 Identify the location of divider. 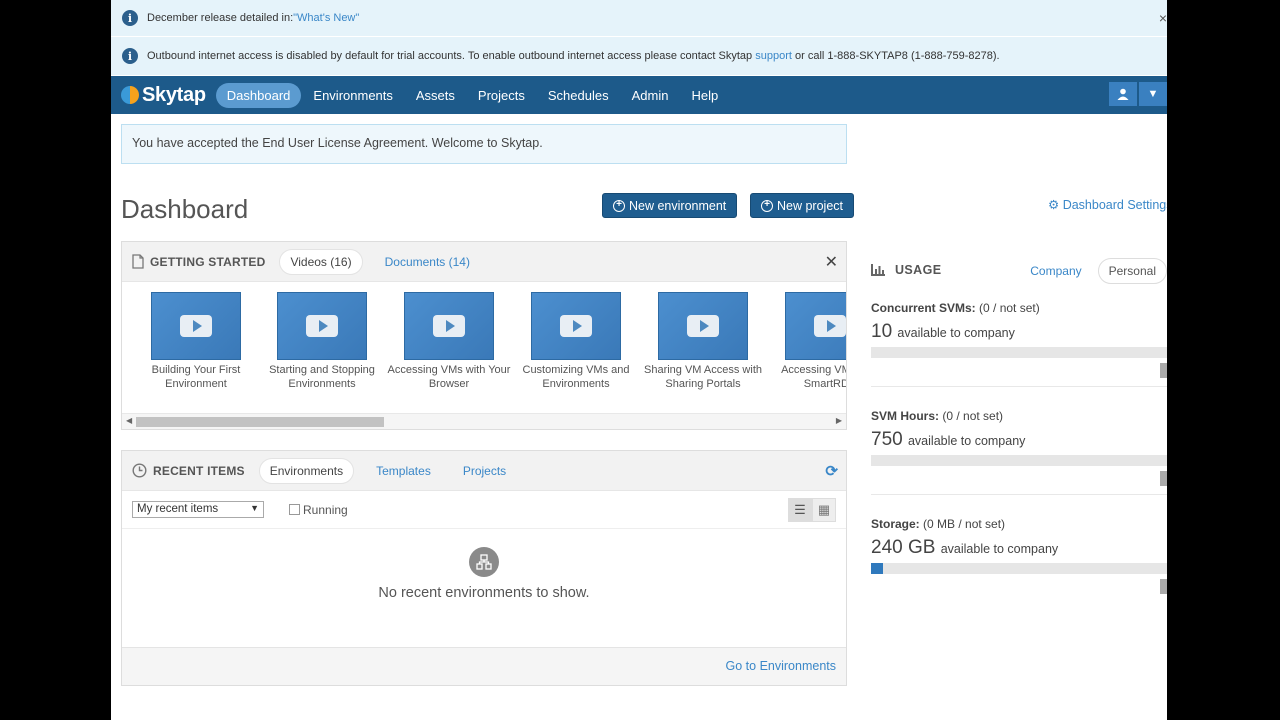
(1019, 386).